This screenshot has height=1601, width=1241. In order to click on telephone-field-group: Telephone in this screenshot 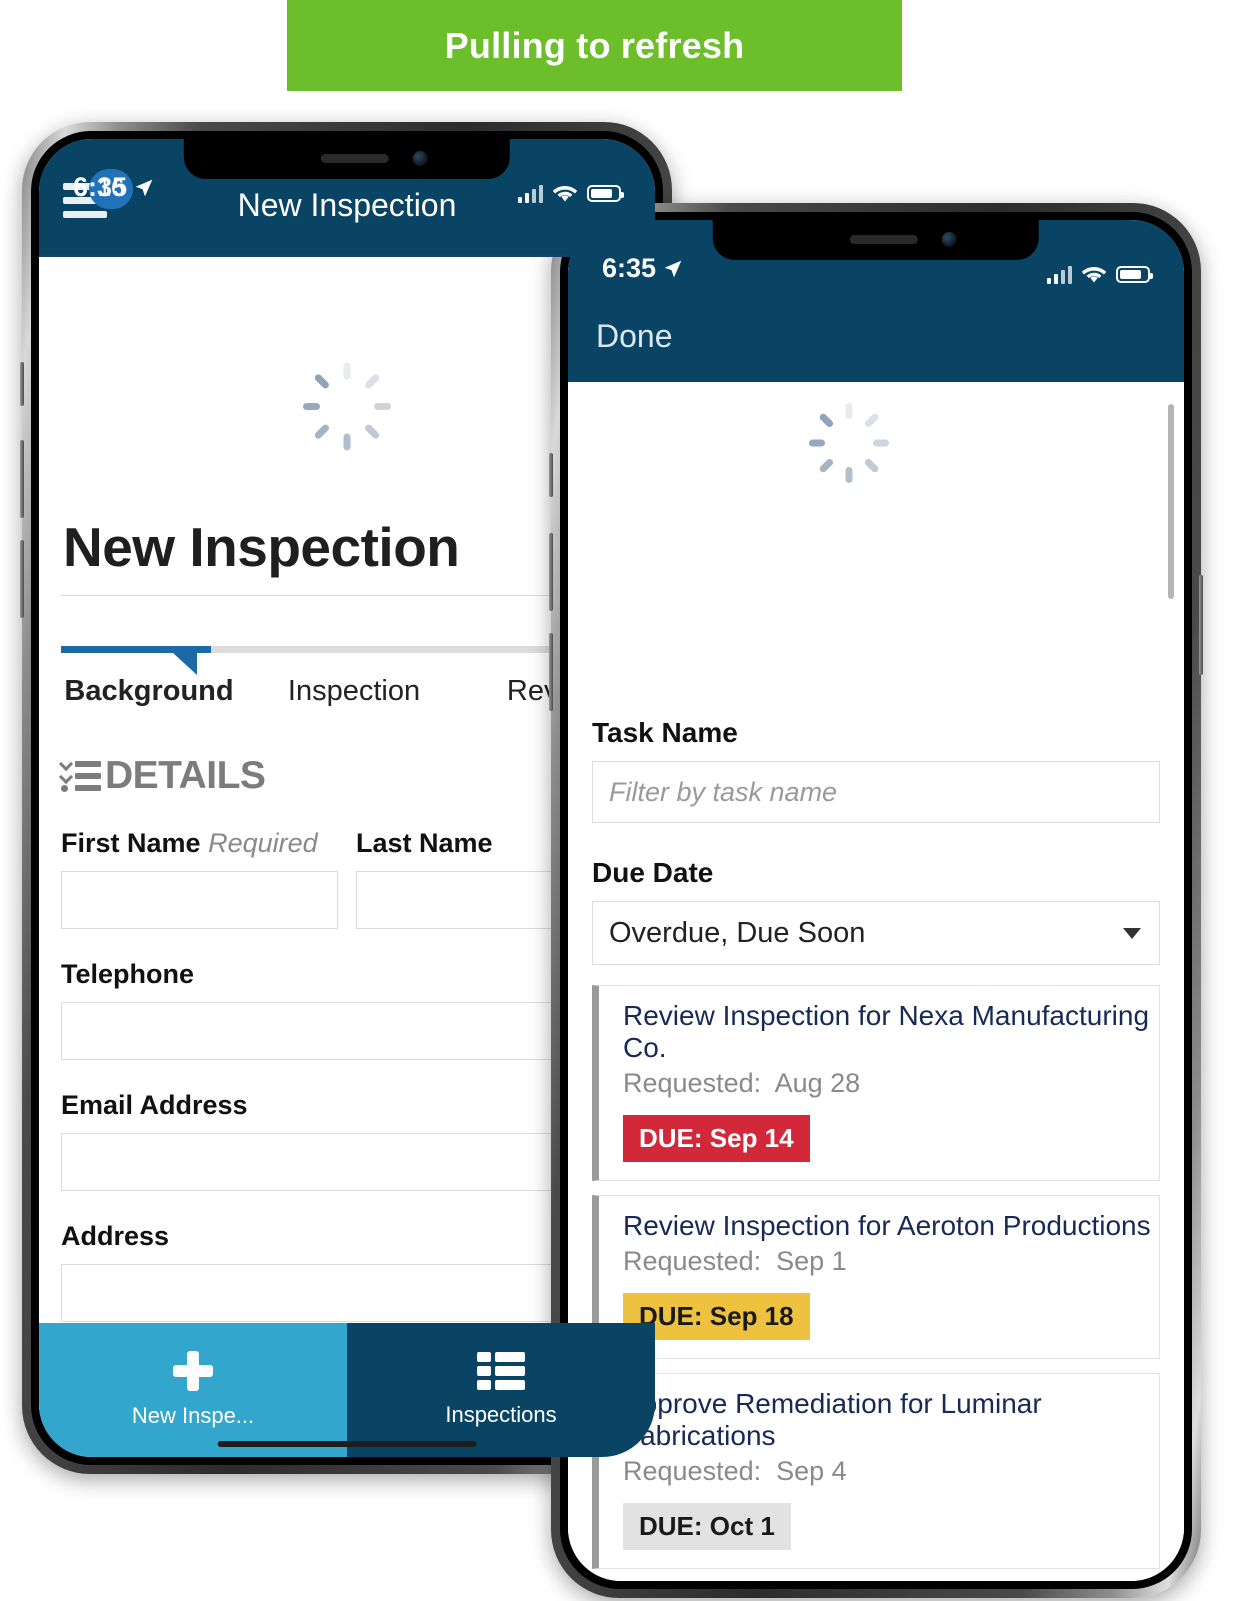, I will do `click(347, 1009)`.